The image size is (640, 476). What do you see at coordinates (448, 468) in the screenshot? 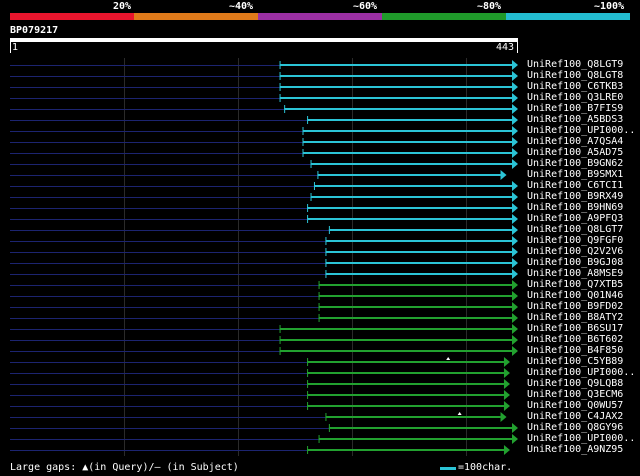
I see `scale-bar` at bounding box center [448, 468].